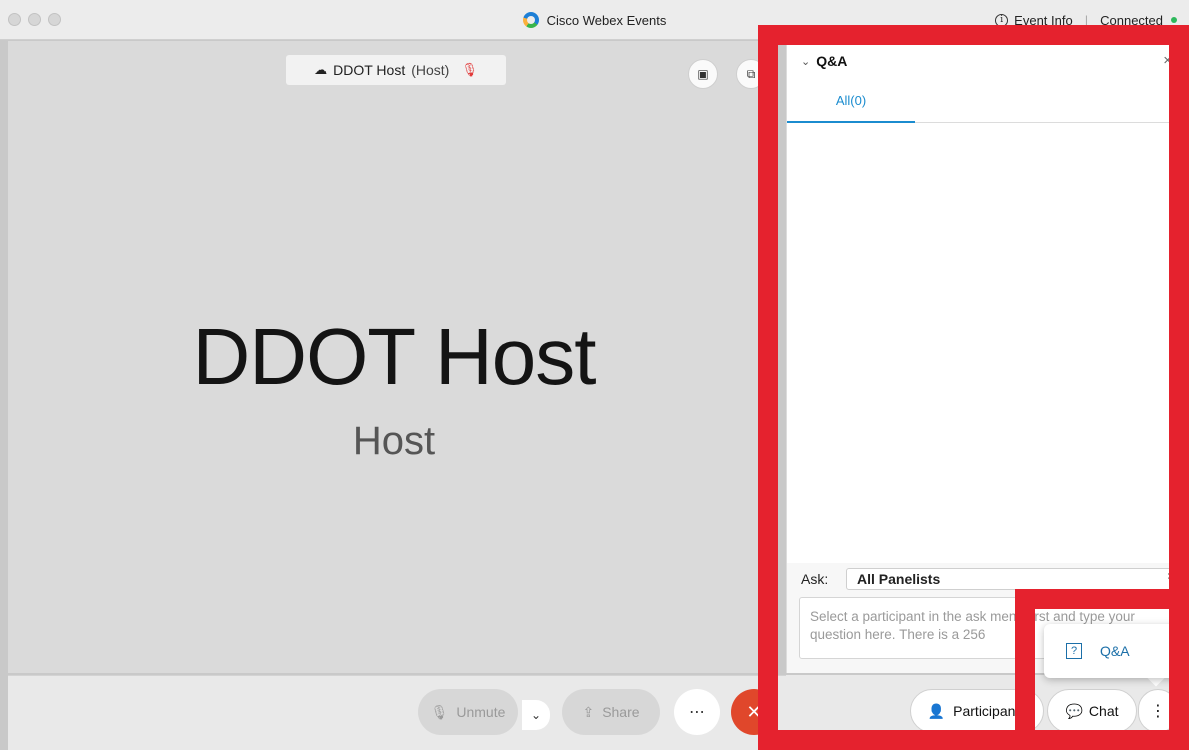 Image resolution: width=1189 pixels, height=750 pixels. I want to click on share-button: ⇪ Share, so click(611, 712).